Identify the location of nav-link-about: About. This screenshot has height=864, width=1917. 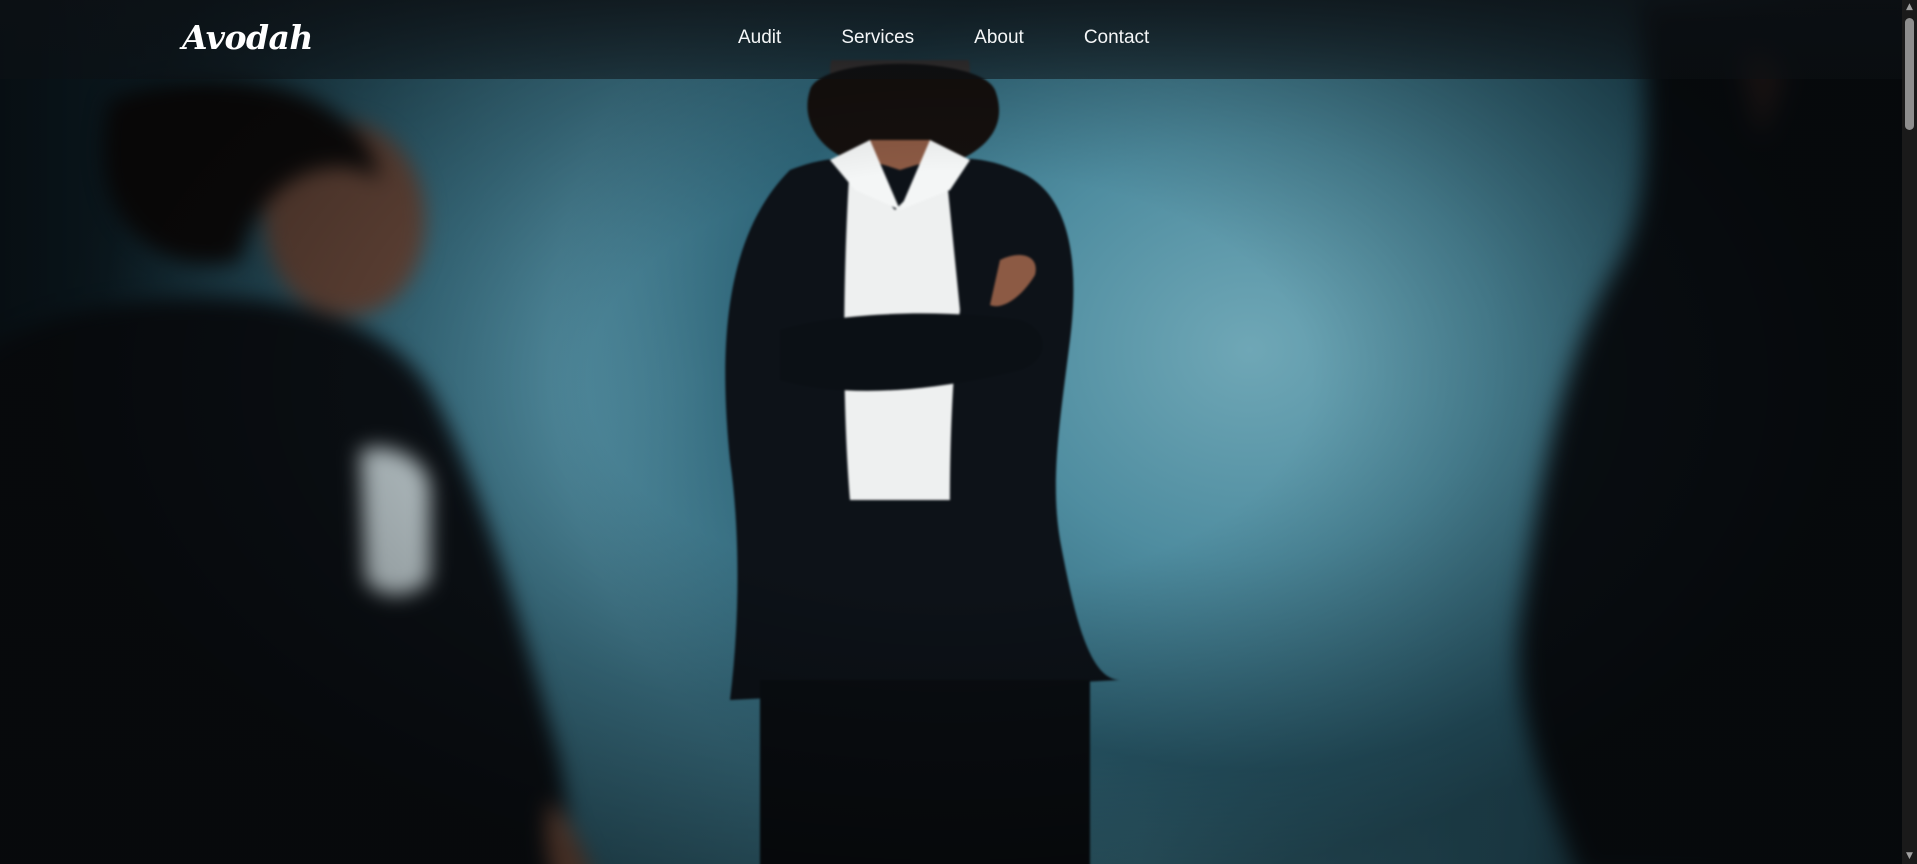
(999, 38).